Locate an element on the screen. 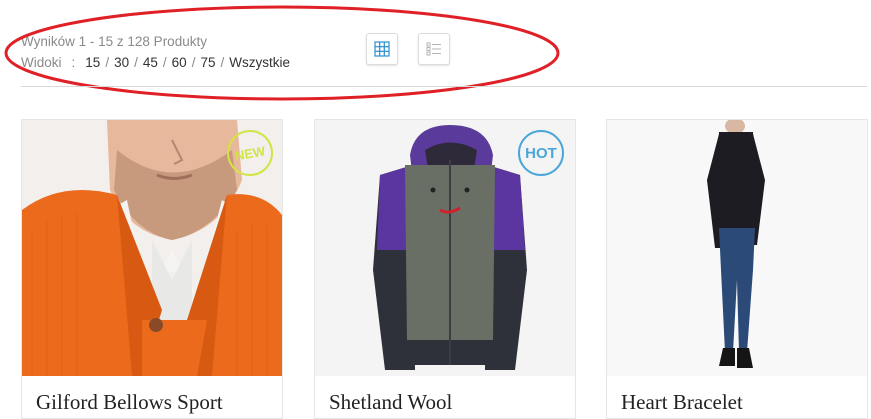 This screenshot has width=871, height=419. views-label: Widoki is located at coordinates (41, 62).